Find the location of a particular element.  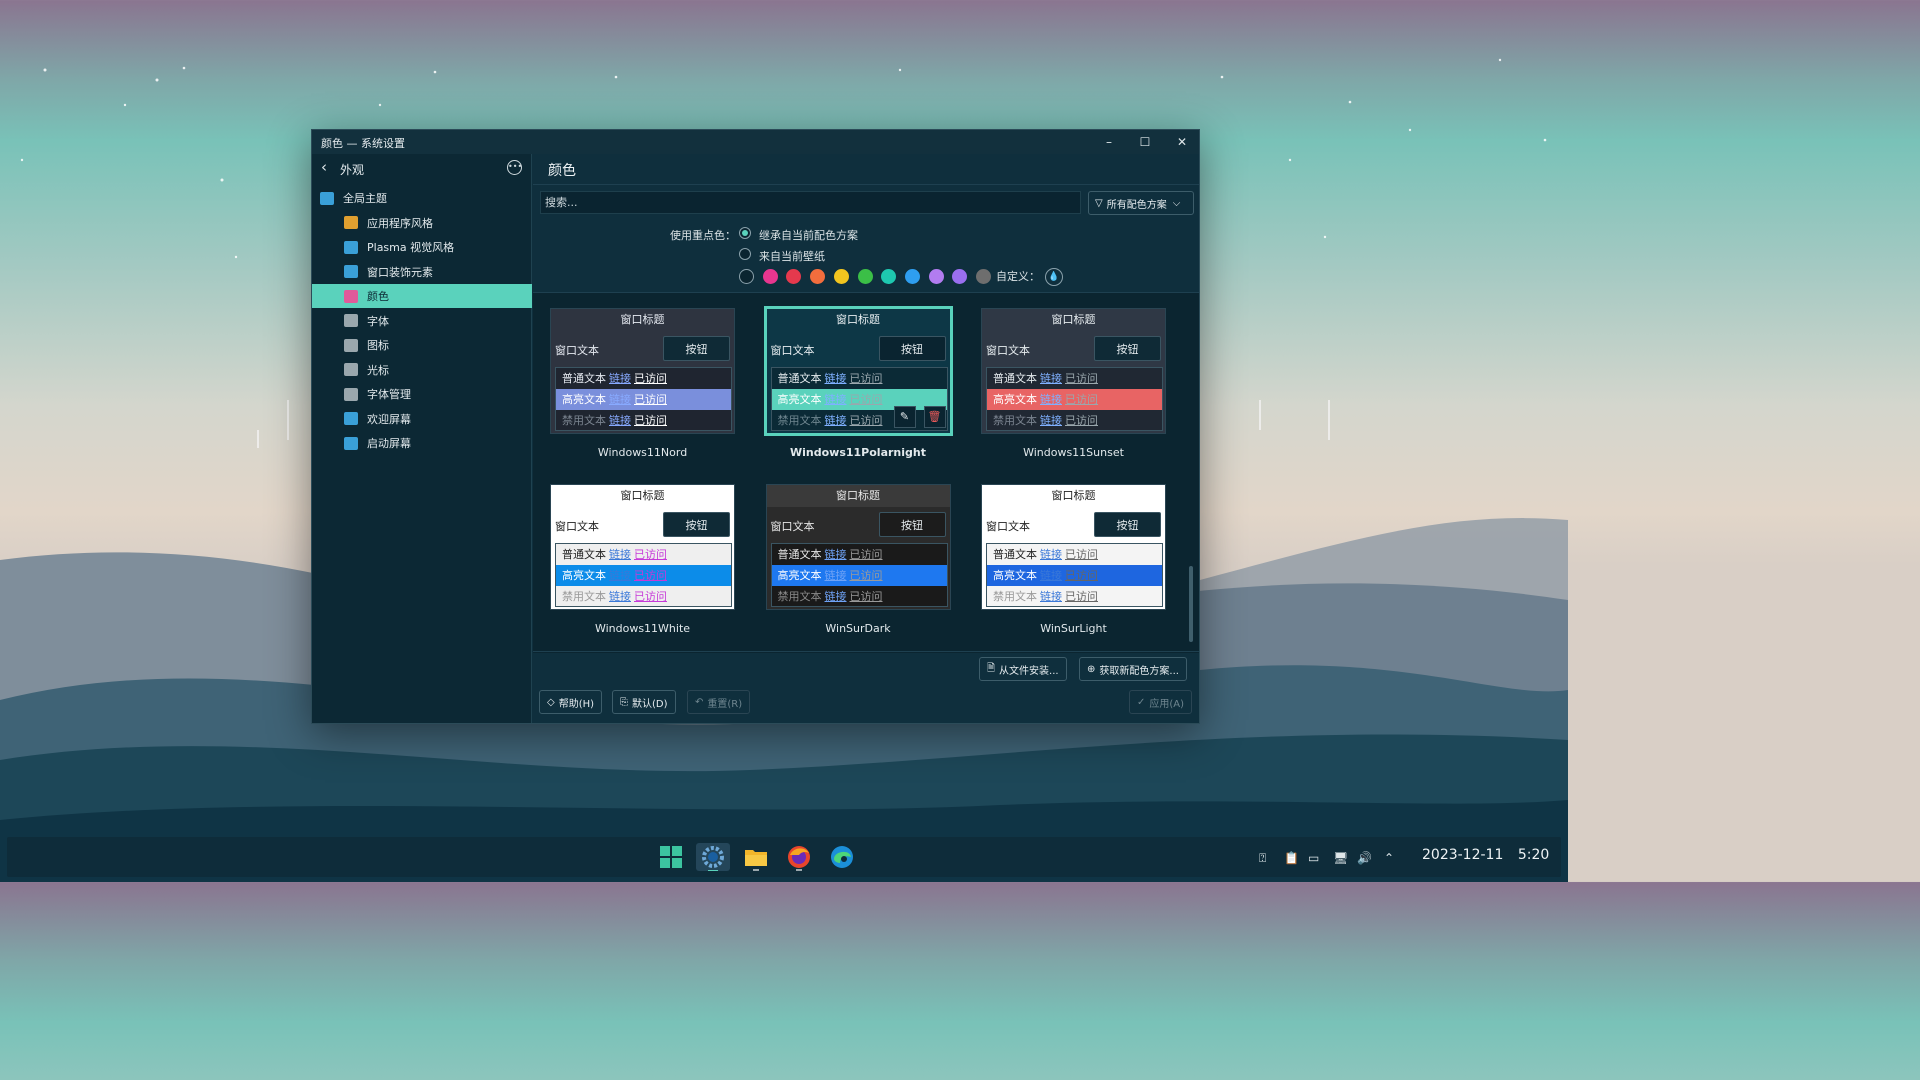

search-input is located at coordinates (810, 202).